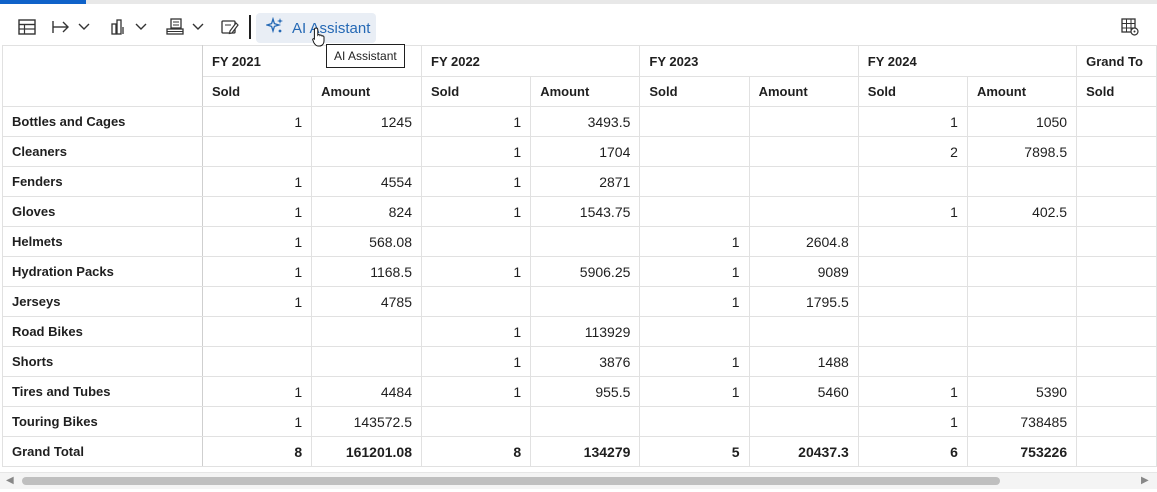  What do you see at coordinates (1022, 451) in the screenshot?
I see `value-cell: 753226` at bounding box center [1022, 451].